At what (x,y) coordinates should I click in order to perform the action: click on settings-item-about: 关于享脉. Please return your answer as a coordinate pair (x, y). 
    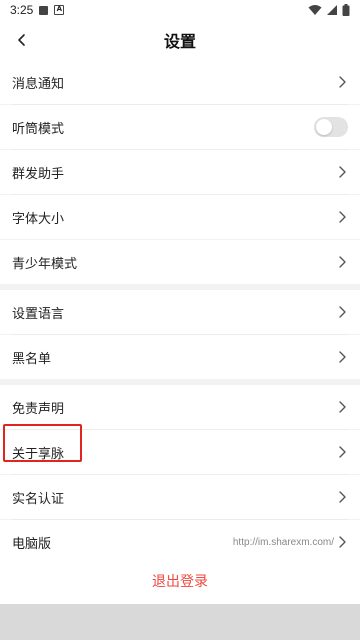
    Looking at the image, I should click on (180, 452).